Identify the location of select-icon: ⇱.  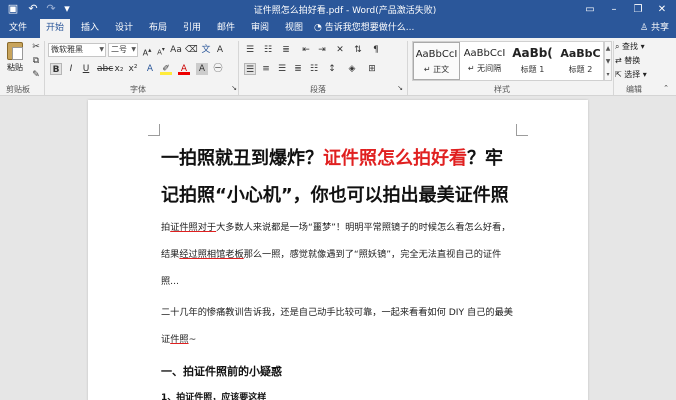
(620, 74).